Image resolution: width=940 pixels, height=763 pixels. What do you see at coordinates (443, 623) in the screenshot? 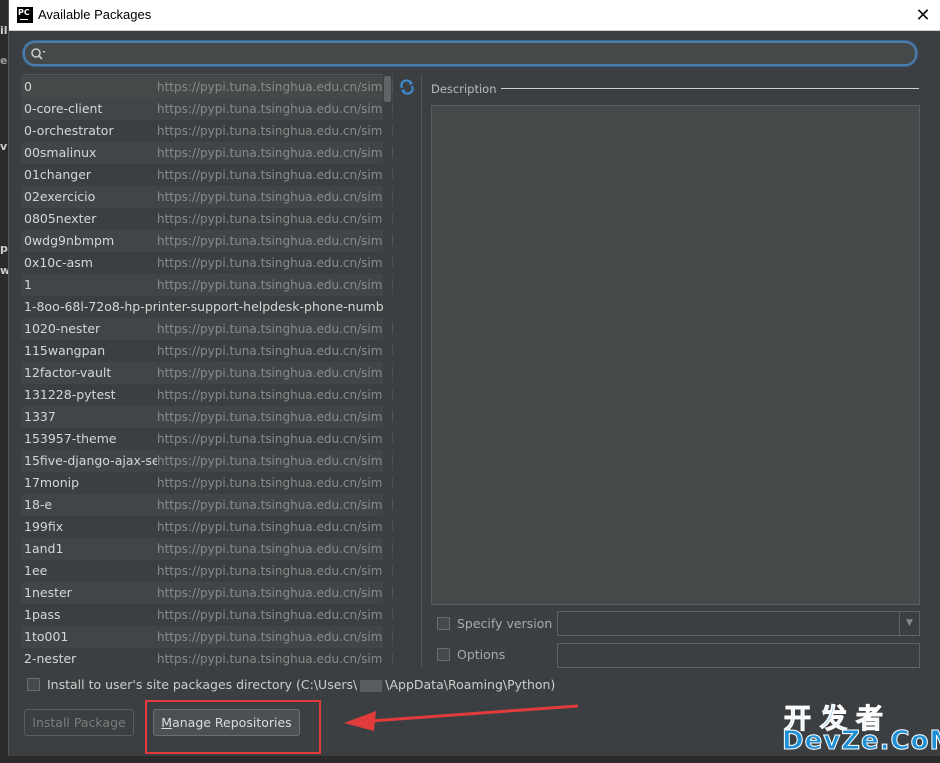
I see `specify-version-checkbox` at bounding box center [443, 623].